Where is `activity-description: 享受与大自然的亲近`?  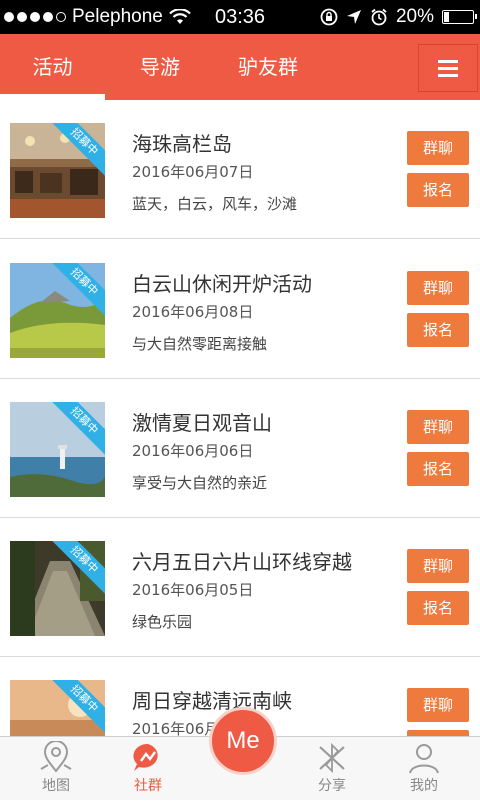 activity-description: 享受与大自然的亲近 is located at coordinates (200, 483).